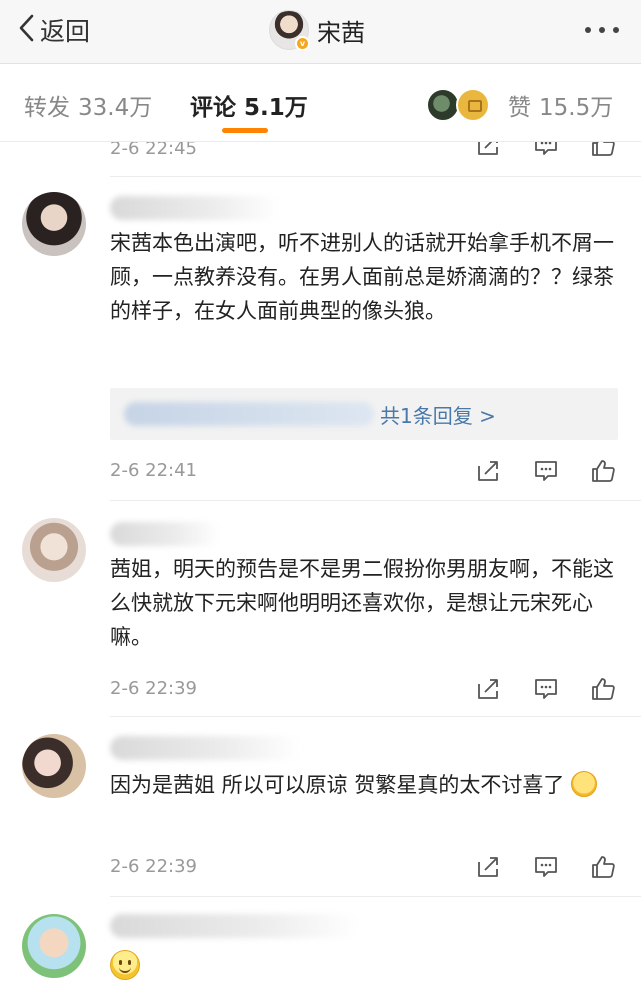  Describe the element at coordinates (362, 967) in the screenshot. I see `comment-text-container` at that location.